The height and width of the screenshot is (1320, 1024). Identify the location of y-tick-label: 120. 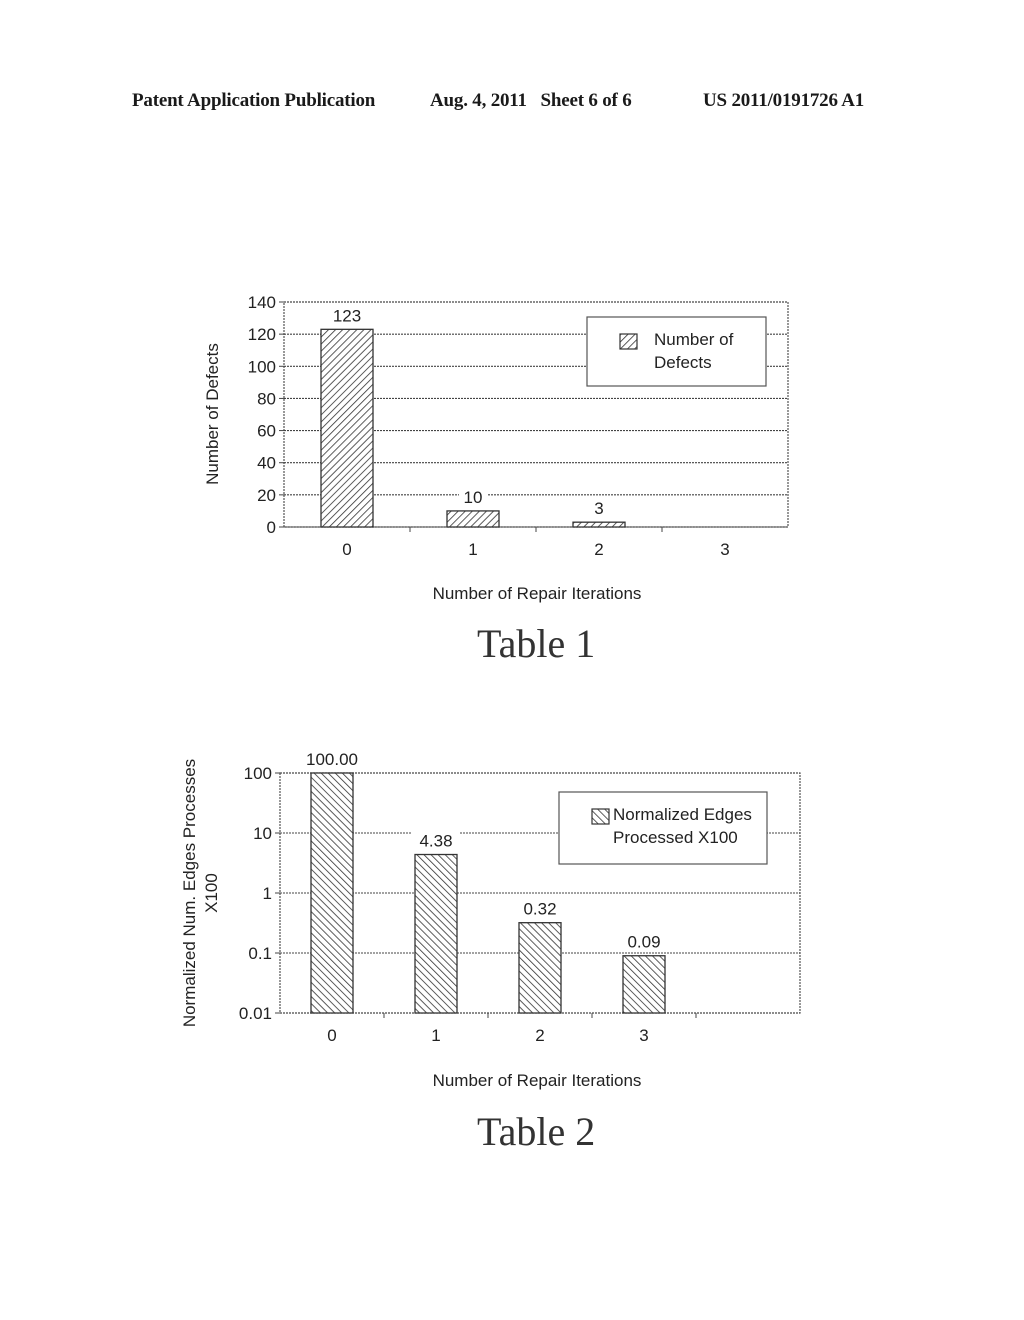
(262, 334).